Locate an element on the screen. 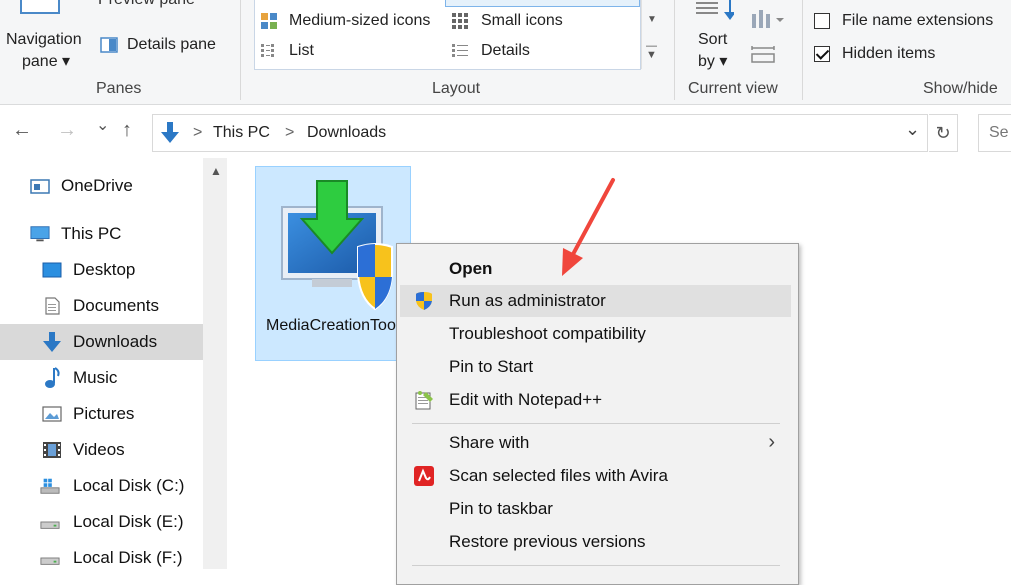 The width and height of the screenshot is (1011, 585). sidebar-item-local-disk-e: Local Disk (E:) is located at coordinates (101, 522).